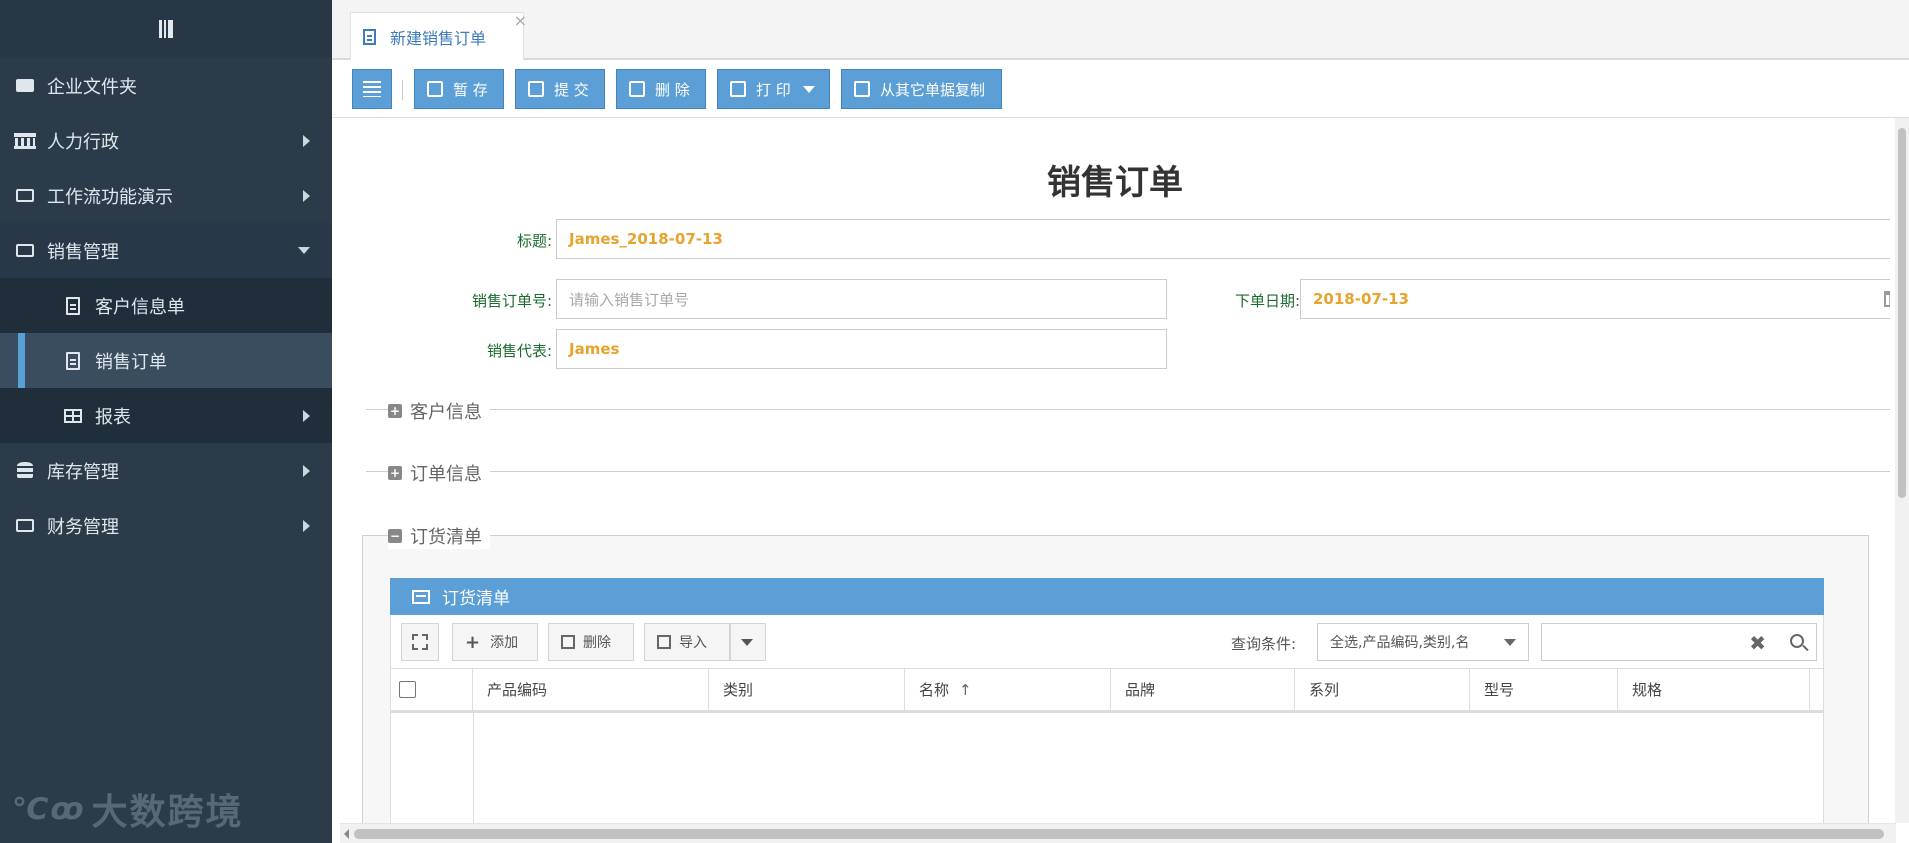  What do you see at coordinates (439, 536) in the screenshot?
I see `section-order-items: − 订货清单` at bounding box center [439, 536].